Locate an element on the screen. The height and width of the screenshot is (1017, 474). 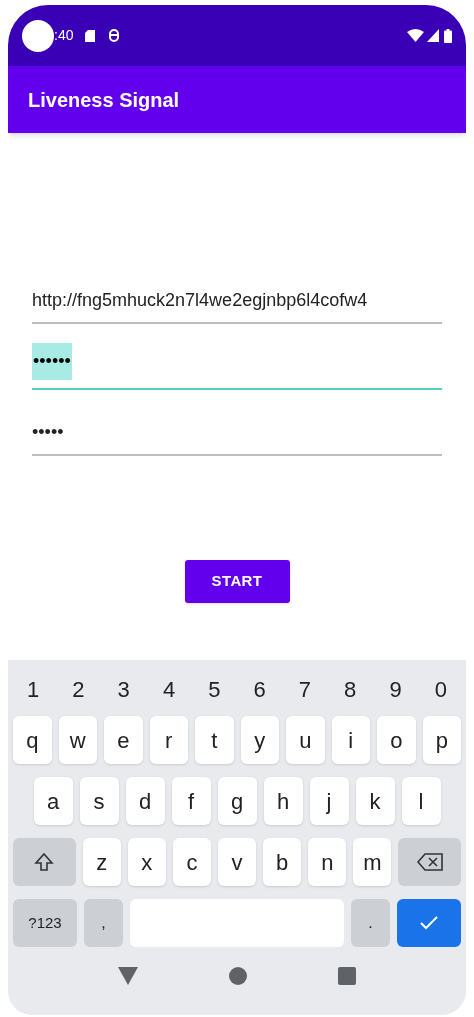
number-key: 2 is located at coordinates (78, 689).